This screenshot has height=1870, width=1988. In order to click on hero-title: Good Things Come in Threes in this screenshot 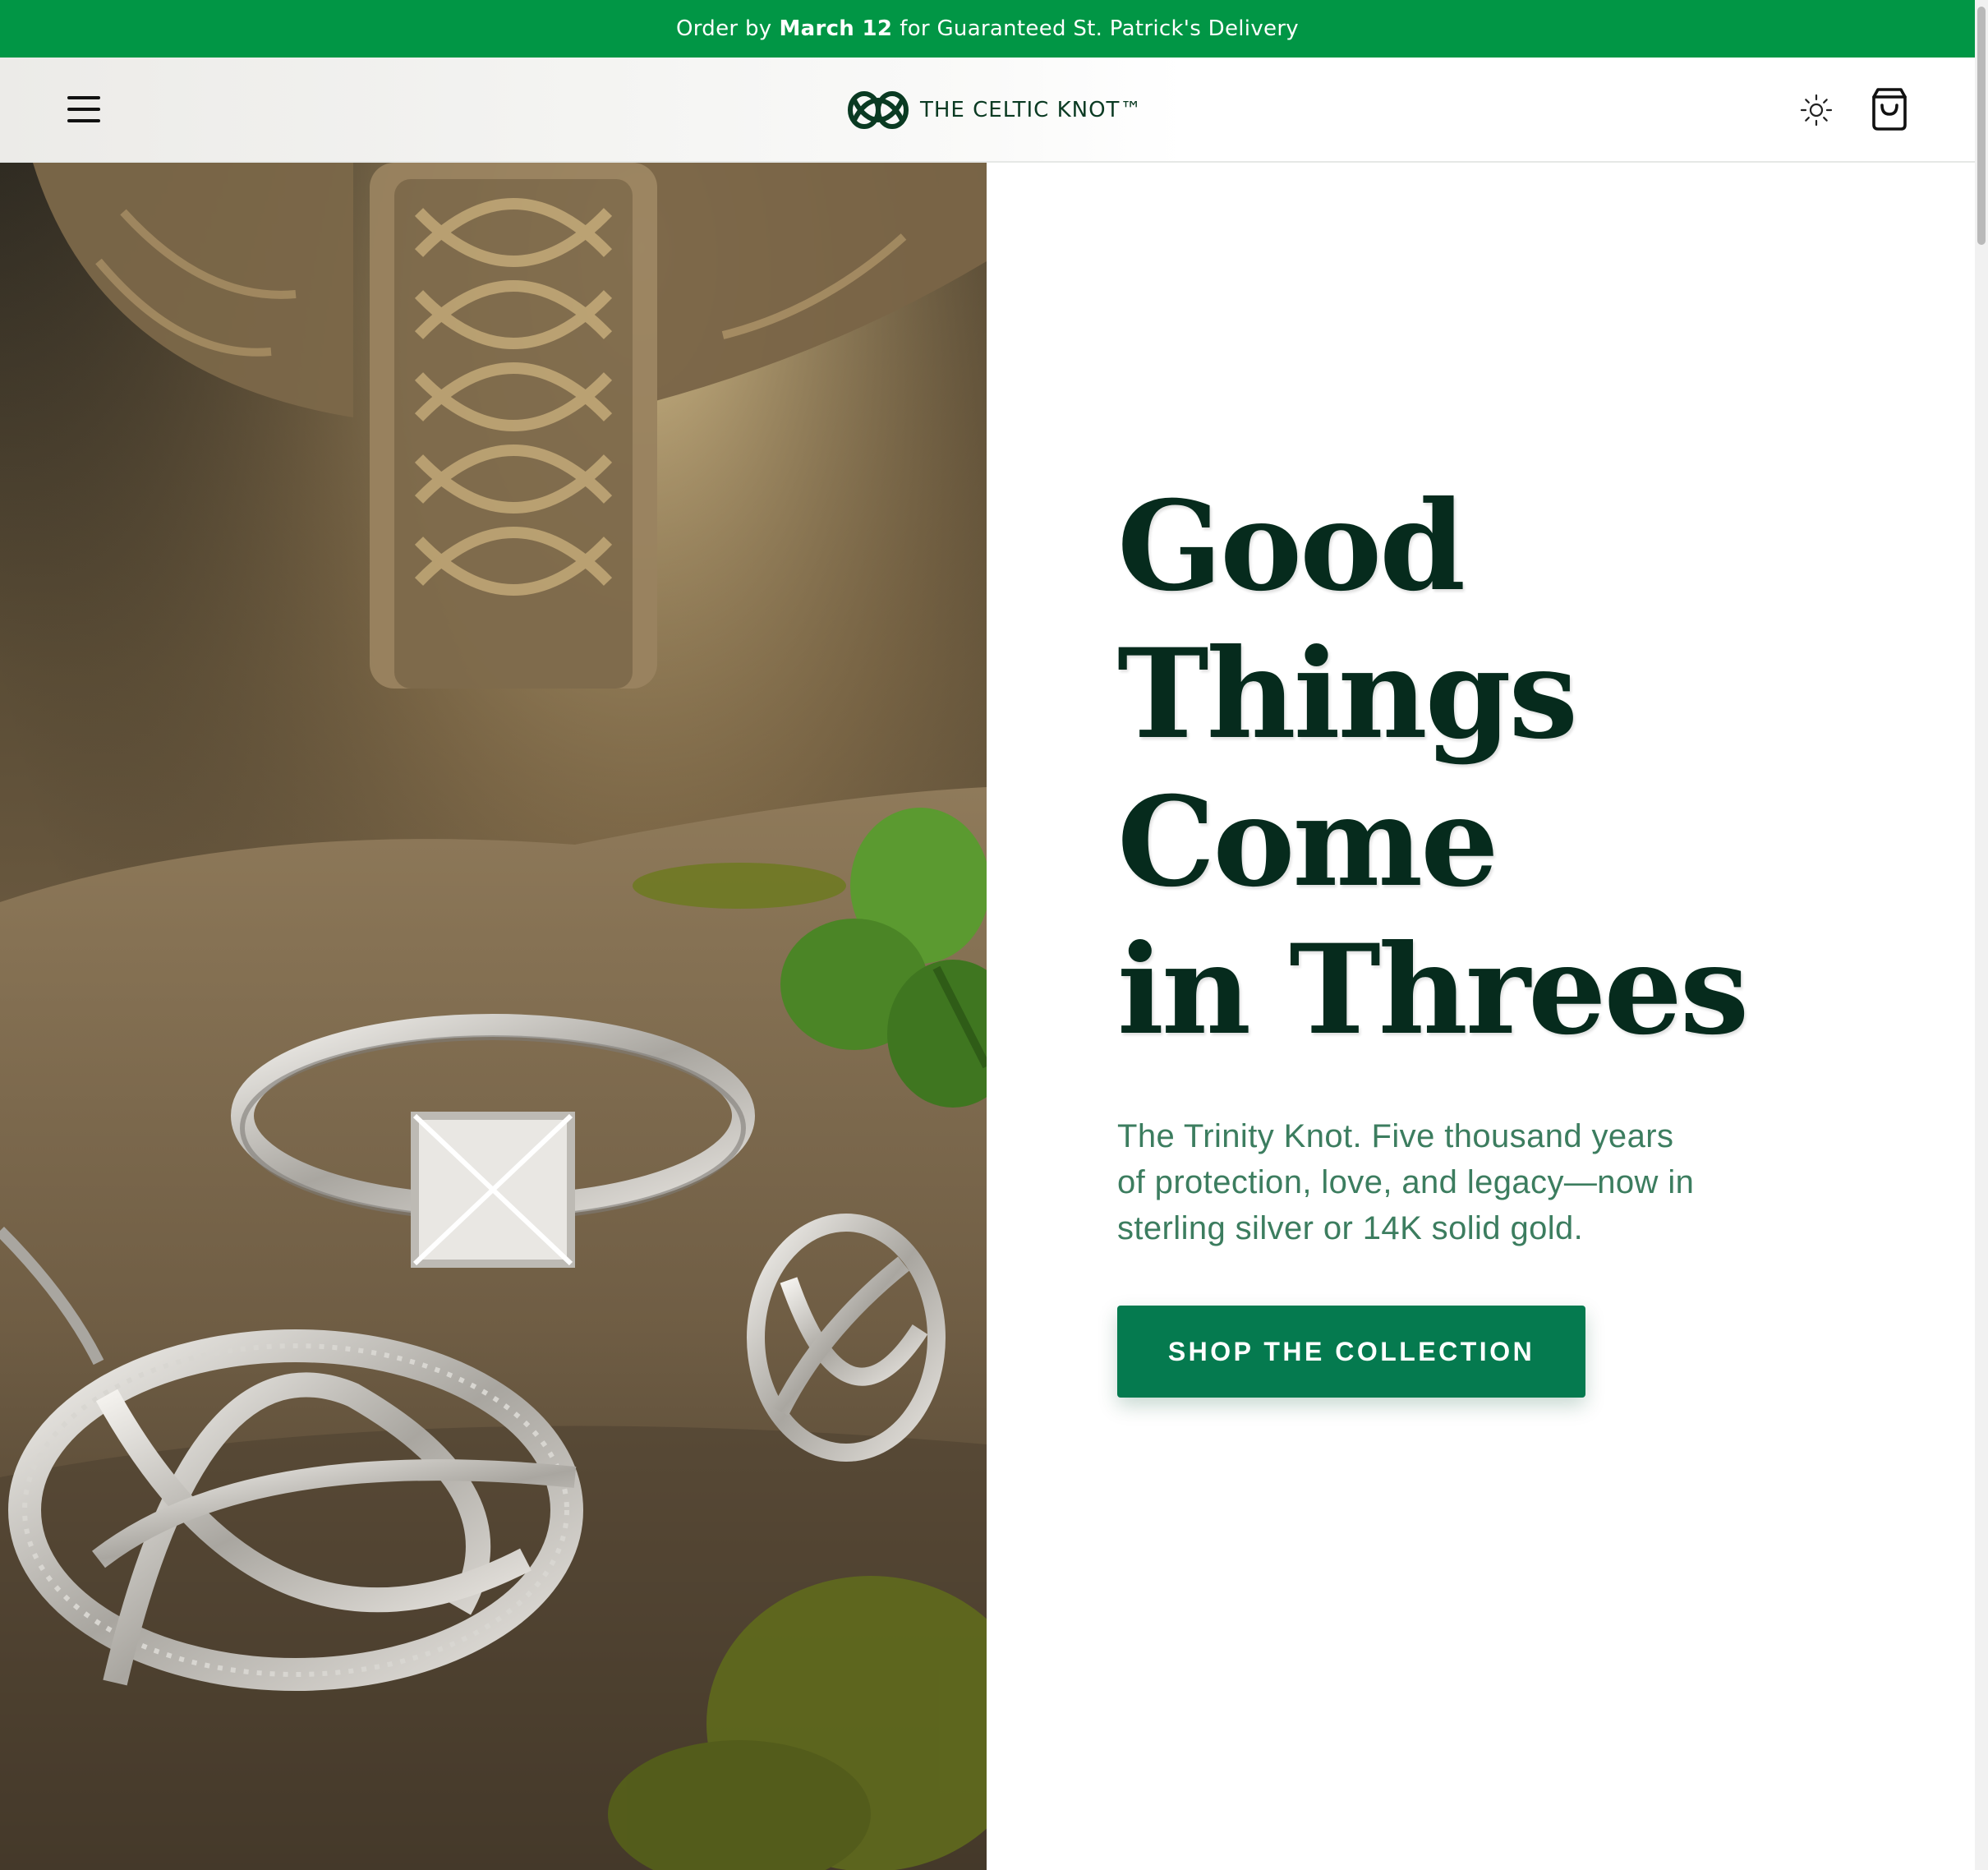, I will do `click(1433, 768)`.